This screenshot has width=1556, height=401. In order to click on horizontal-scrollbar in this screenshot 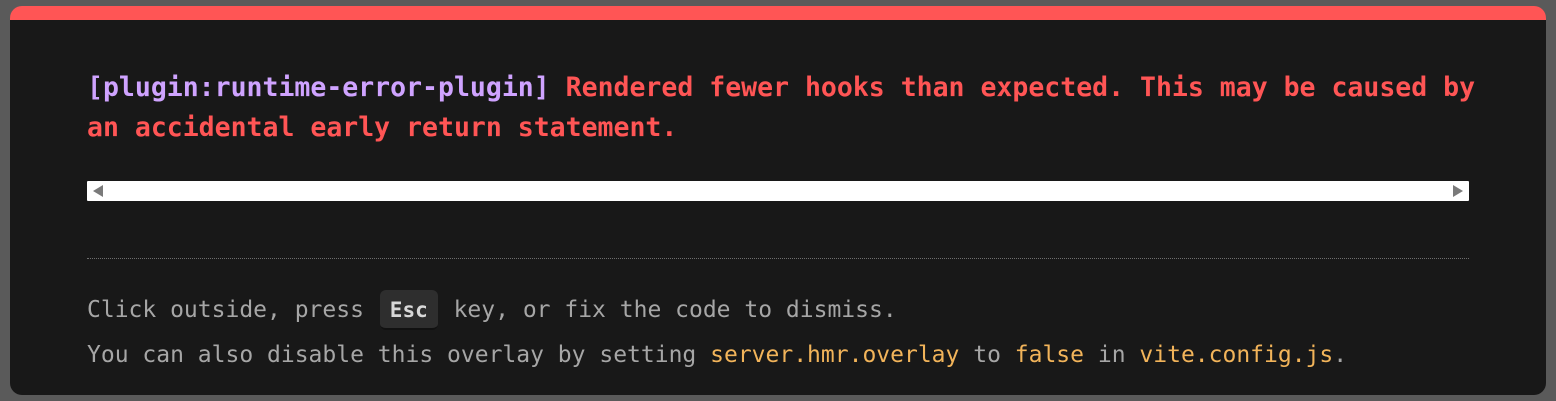, I will do `click(778, 191)`.